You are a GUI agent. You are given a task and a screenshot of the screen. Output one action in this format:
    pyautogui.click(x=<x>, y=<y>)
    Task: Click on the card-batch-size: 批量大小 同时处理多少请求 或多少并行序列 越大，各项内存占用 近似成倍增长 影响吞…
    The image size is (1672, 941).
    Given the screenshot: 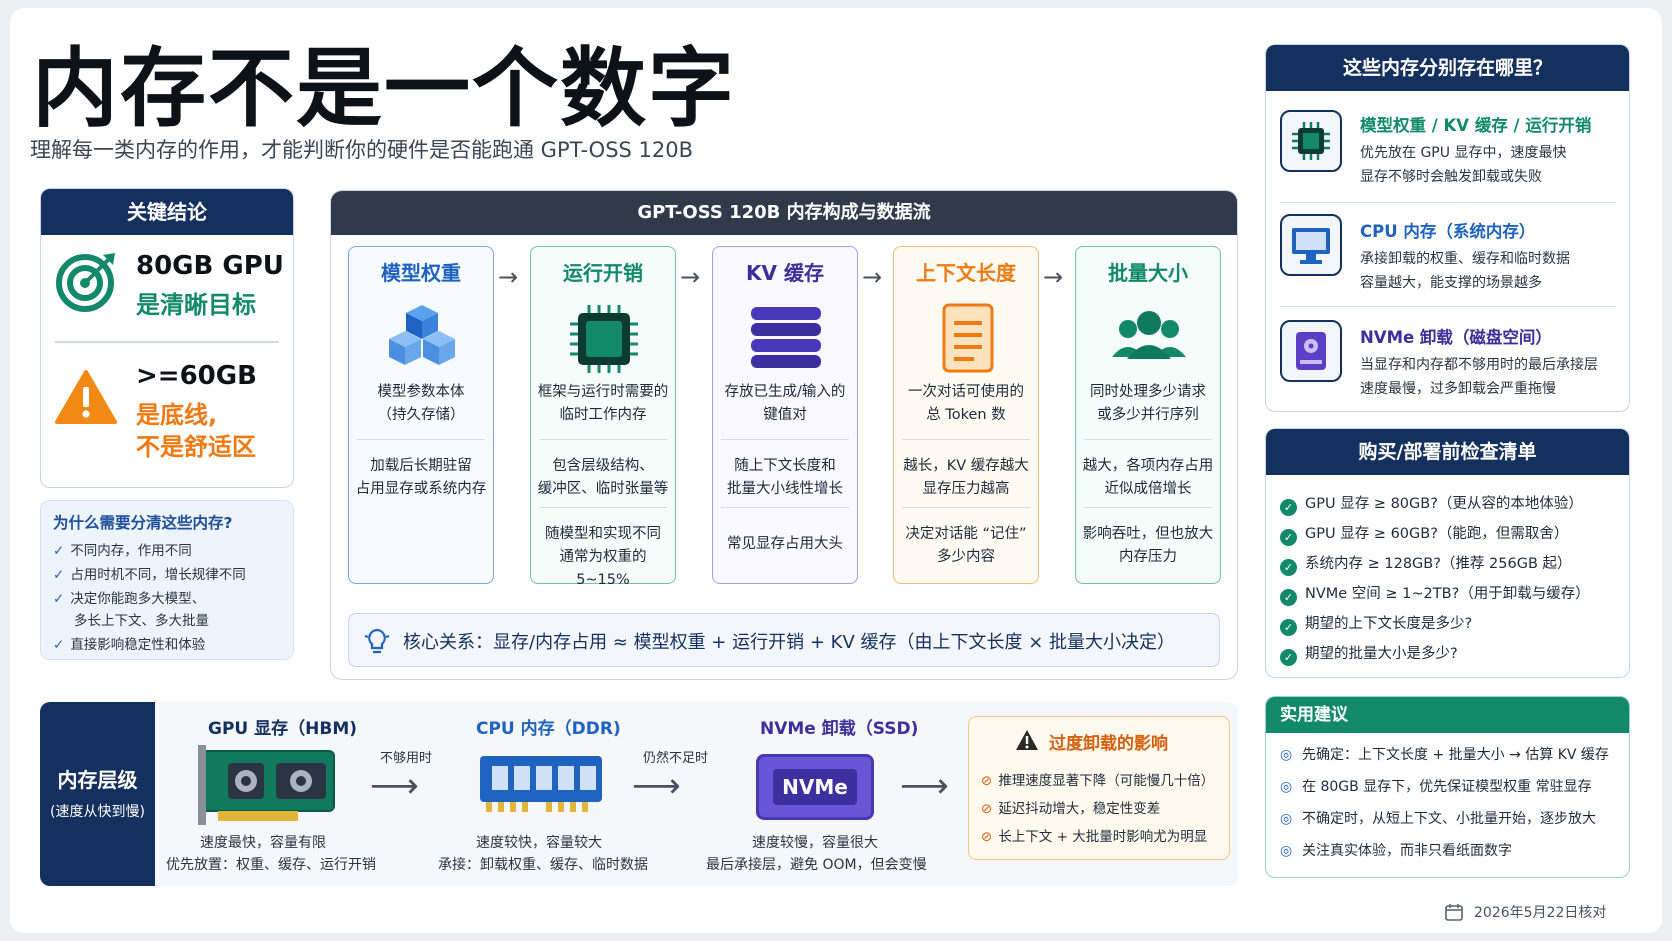 What is the action you would take?
    pyautogui.click(x=1148, y=415)
    